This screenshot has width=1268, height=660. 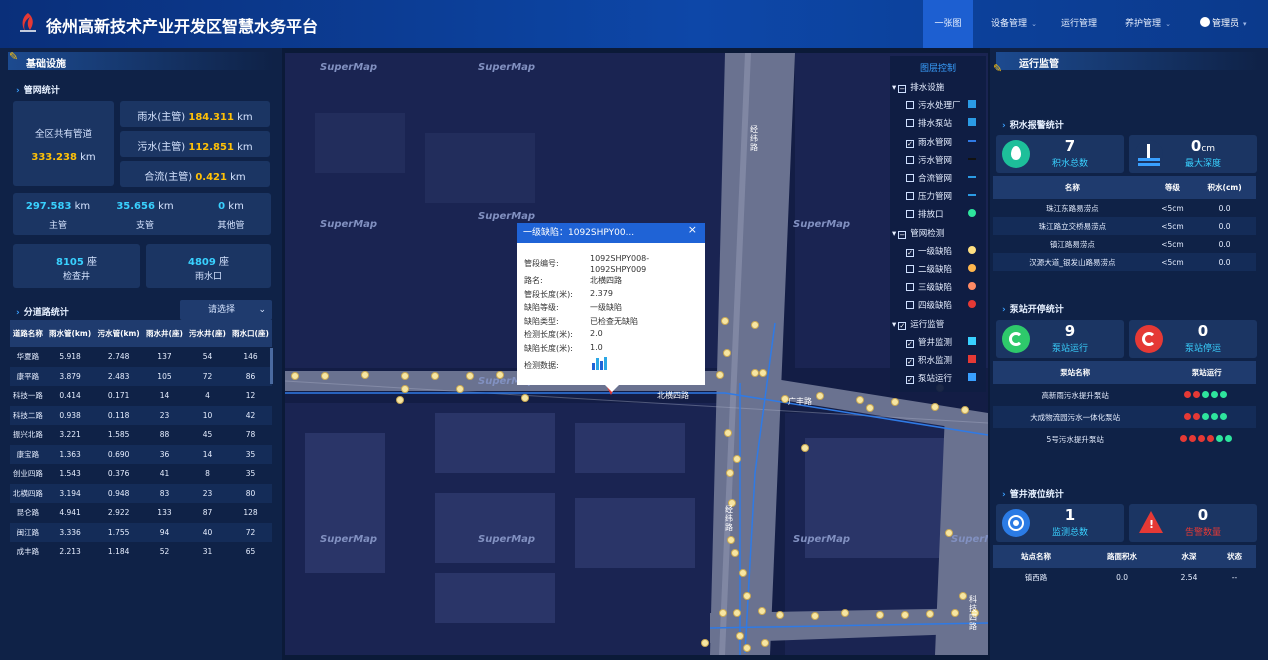 I want to click on close-icon: ×, so click(x=692, y=229).